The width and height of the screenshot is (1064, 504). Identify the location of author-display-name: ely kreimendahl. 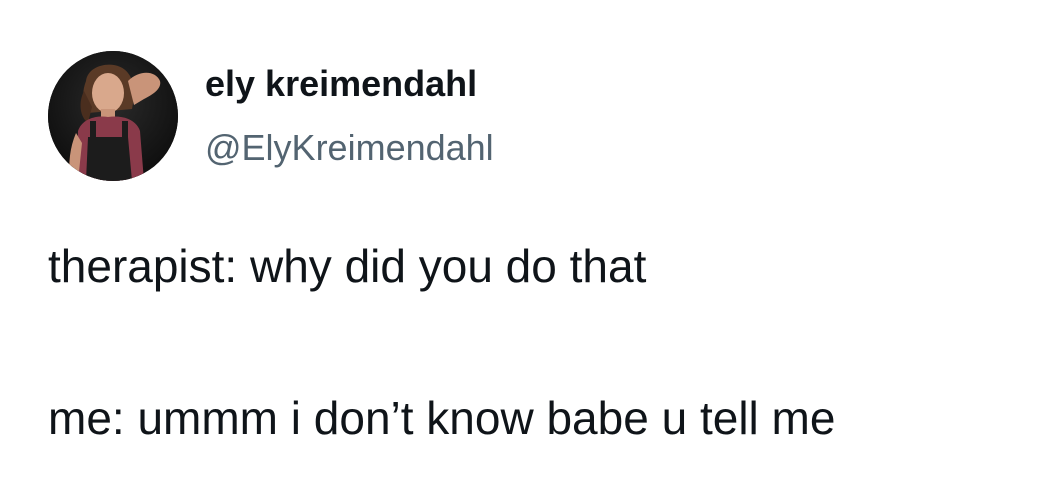
(341, 84).